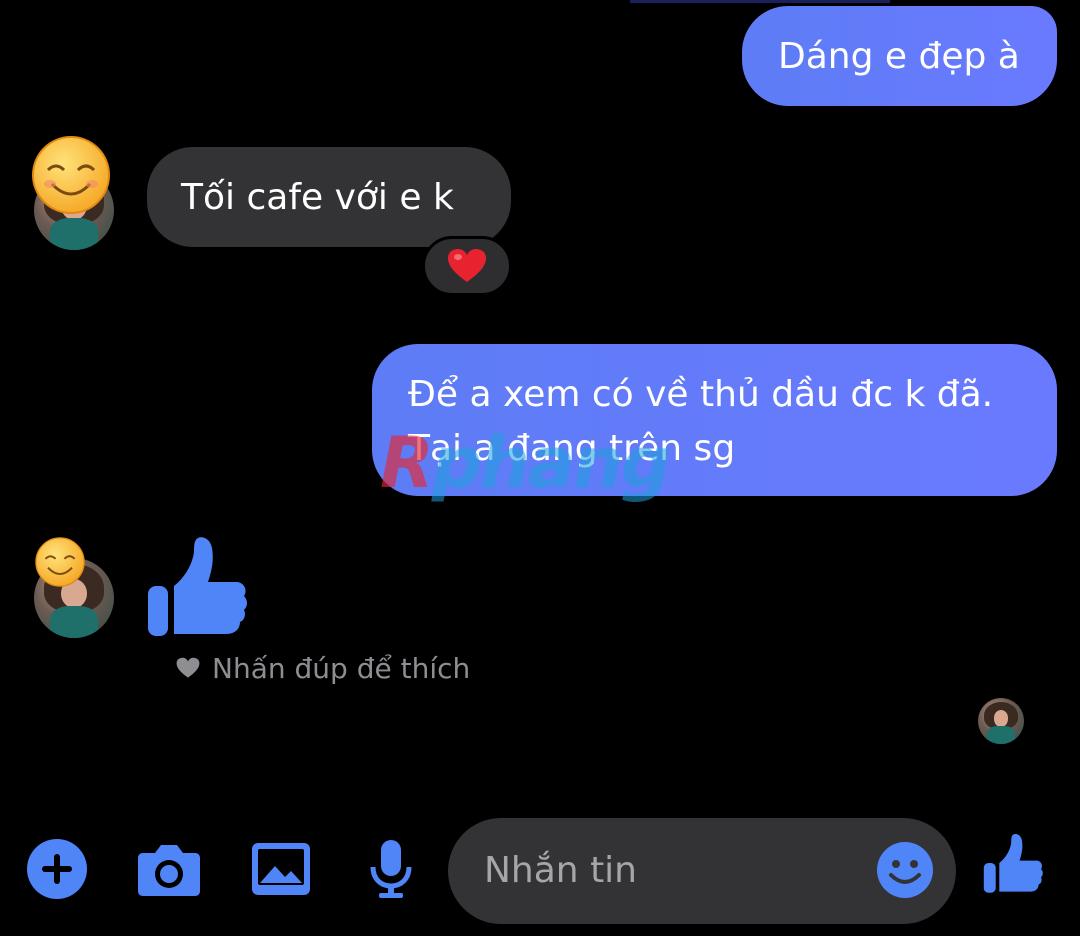  I want to click on hint-text: Nhấn đúp để thích, so click(341, 668).